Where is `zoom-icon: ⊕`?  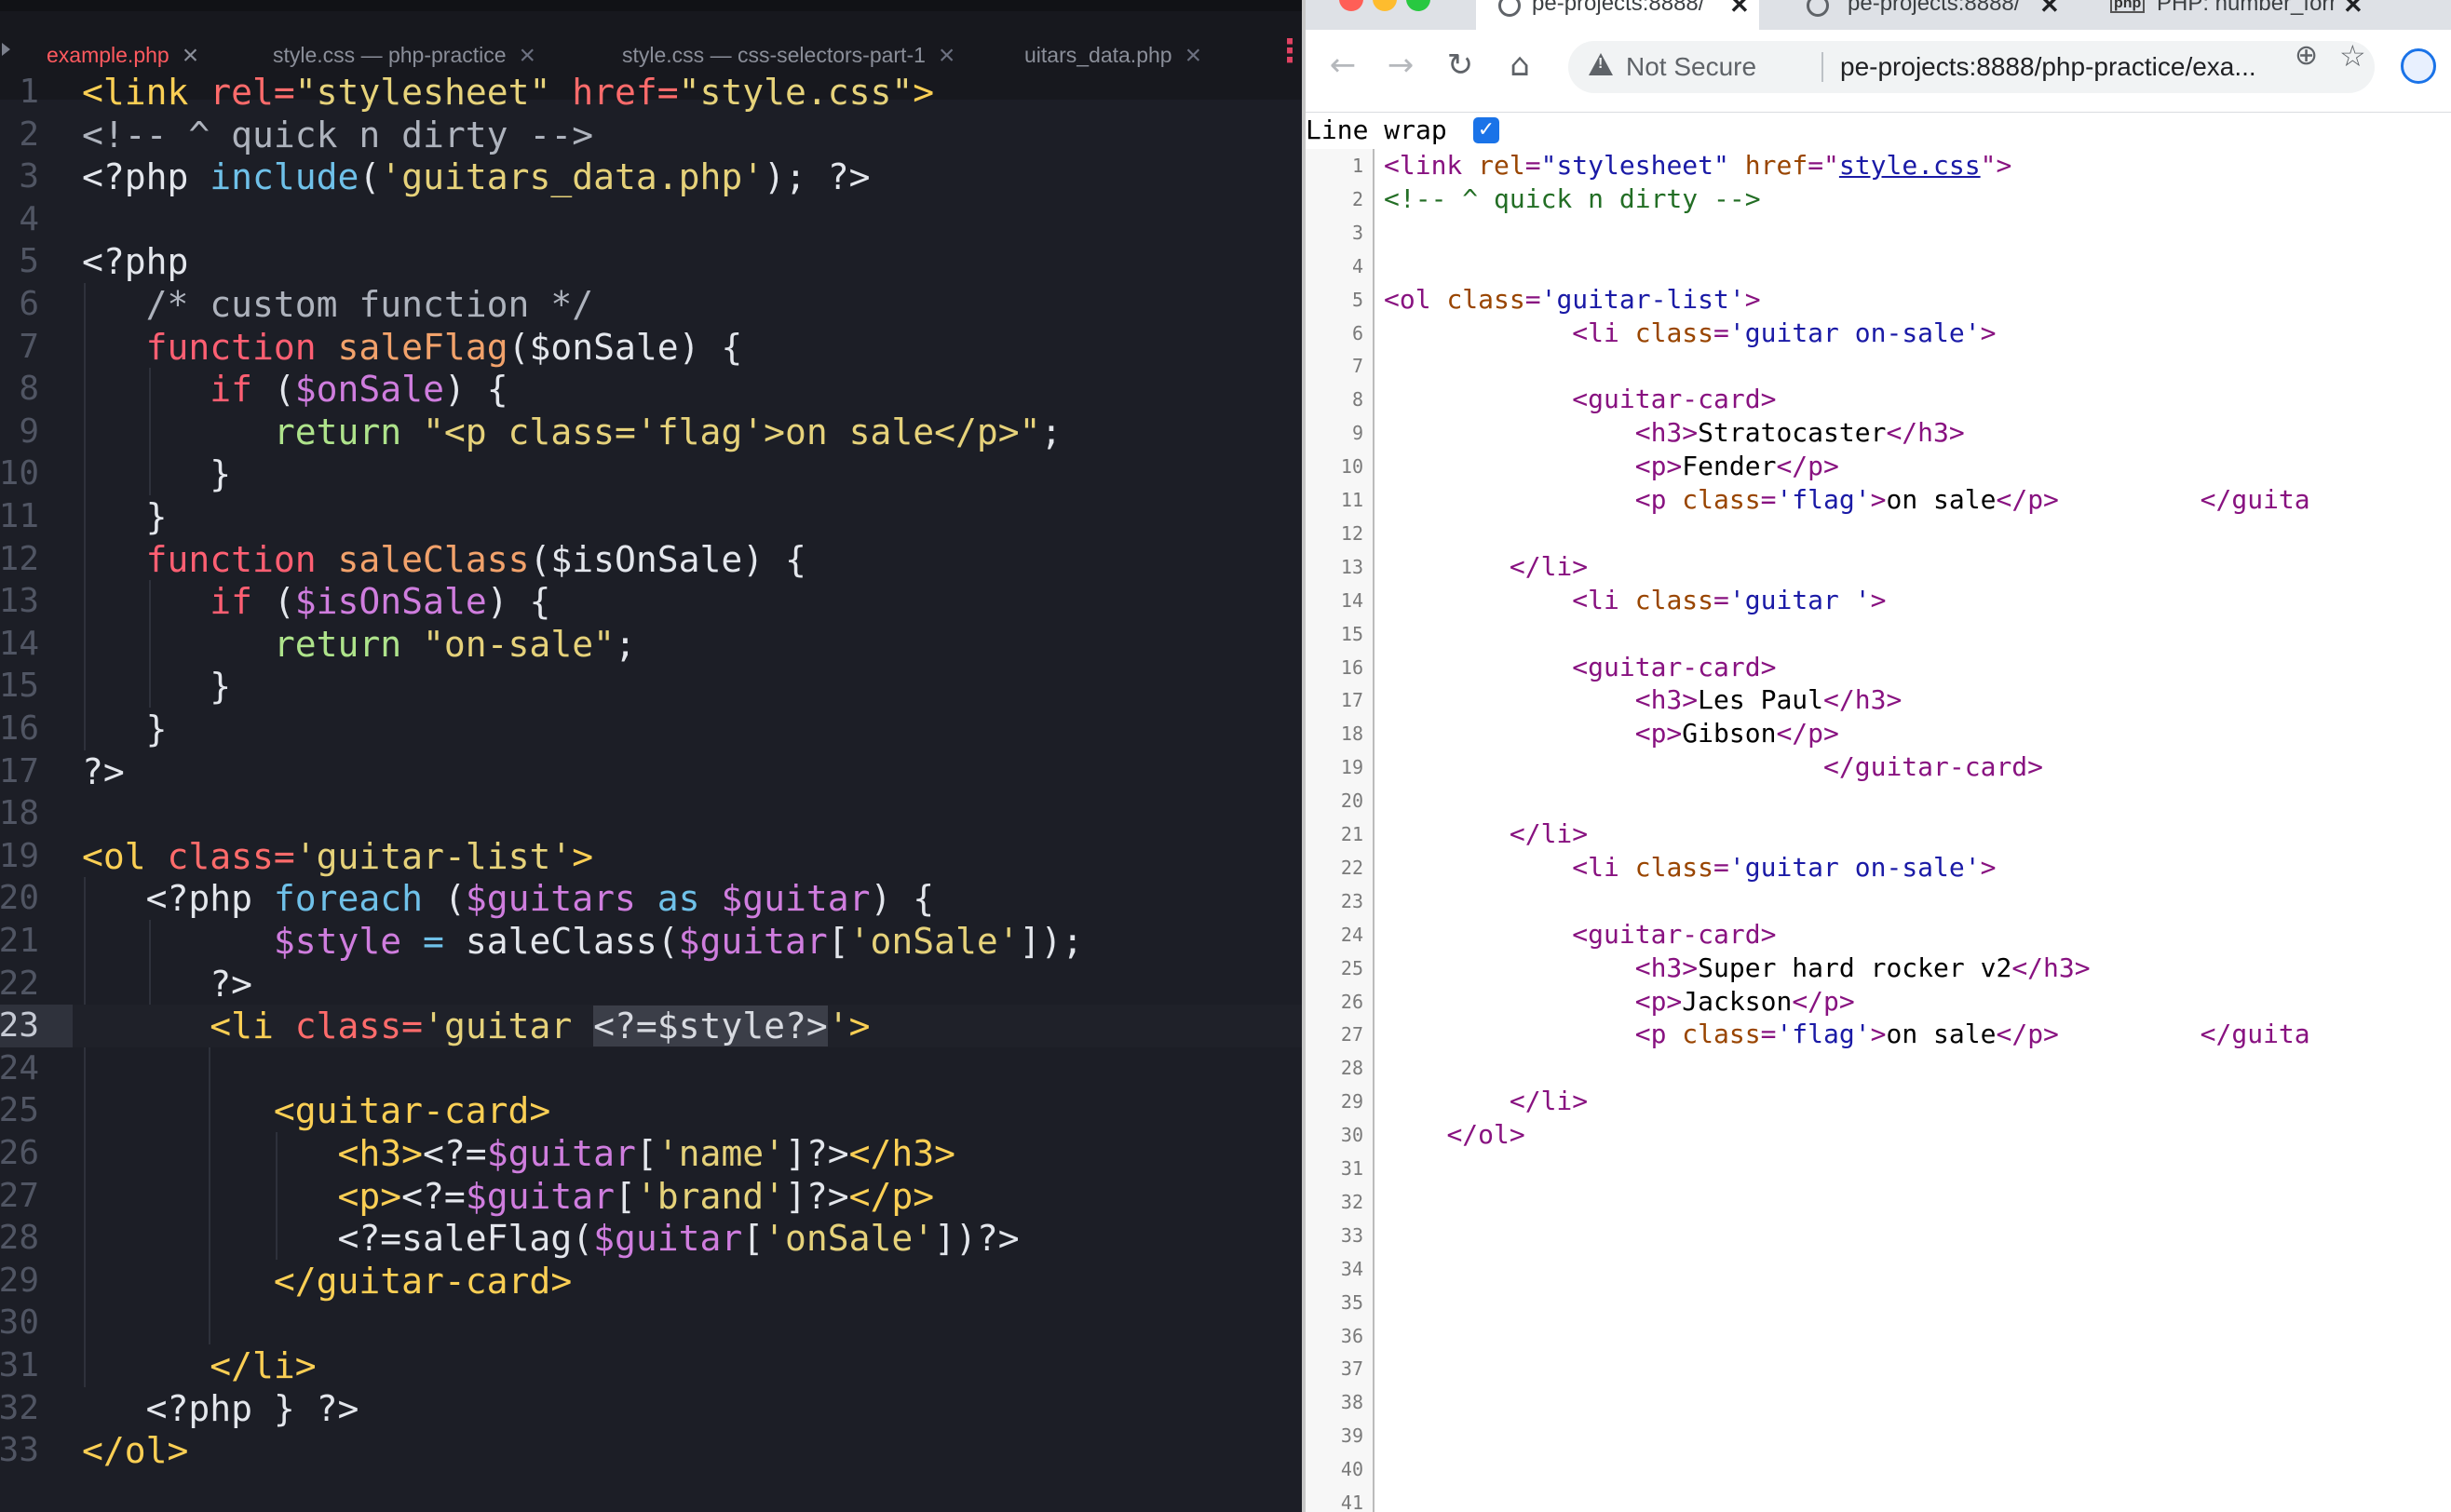
zoom-icon: ⊕ is located at coordinates (2306, 56).